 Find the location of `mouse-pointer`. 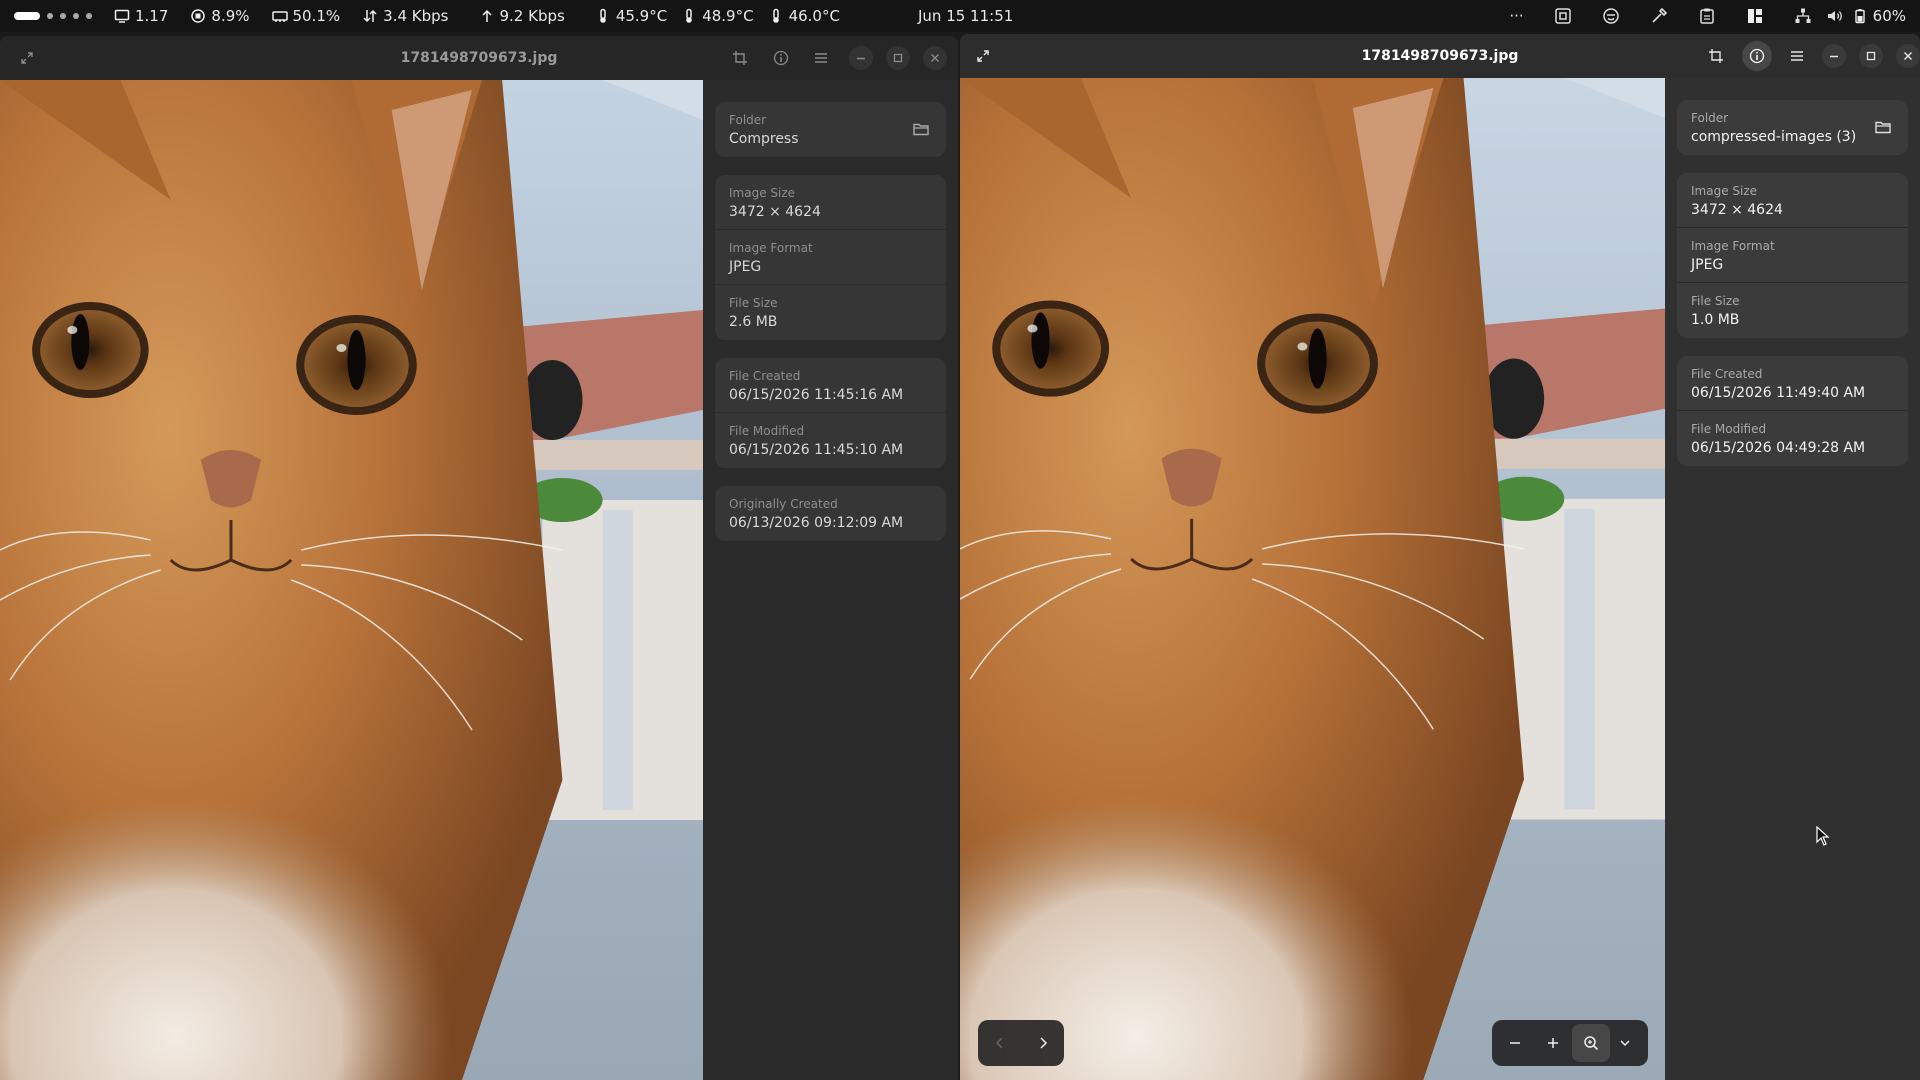

mouse-pointer is located at coordinates (1823, 836).